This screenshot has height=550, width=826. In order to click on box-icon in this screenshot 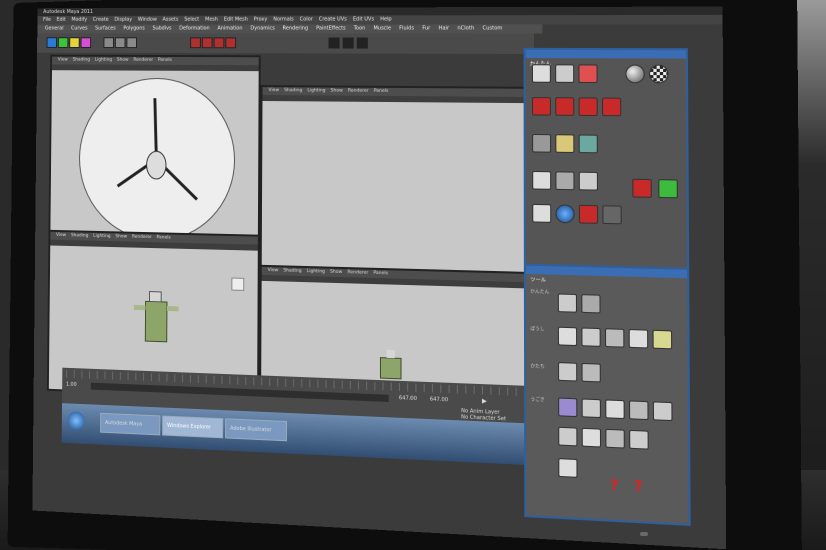, I will do `click(565, 144)`.